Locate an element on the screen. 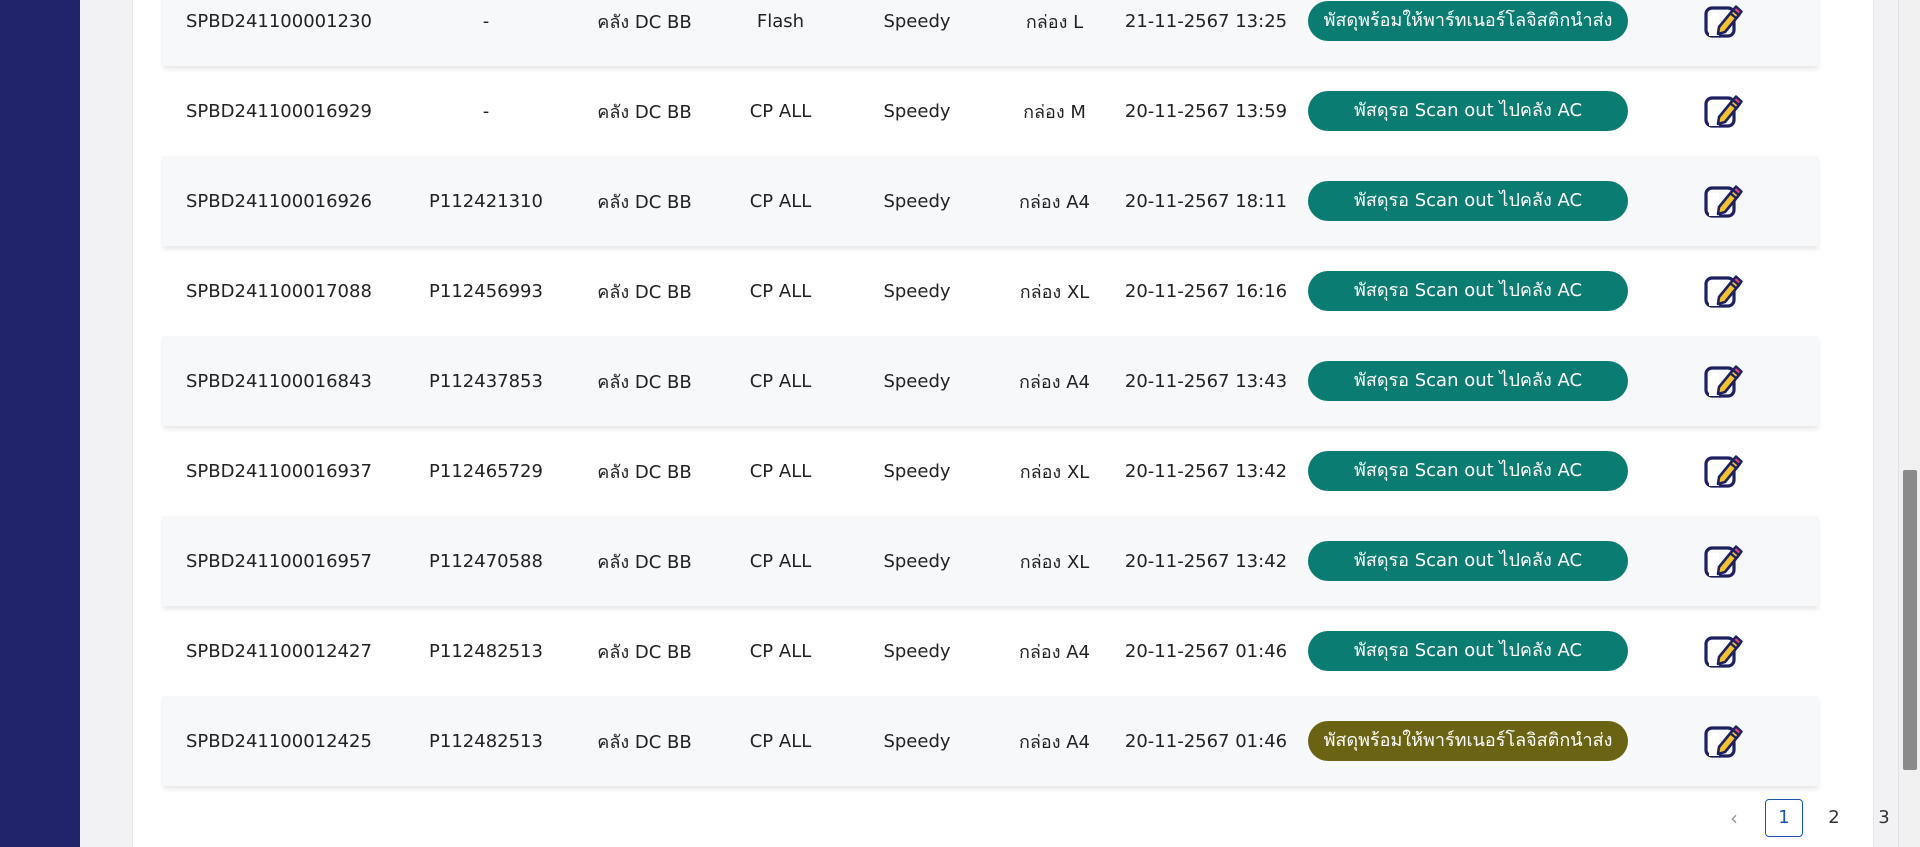 The width and height of the screenshot is (1920, 847). parcel-id-cell: SPBD241100012427 is located at coordinates (279, 651).